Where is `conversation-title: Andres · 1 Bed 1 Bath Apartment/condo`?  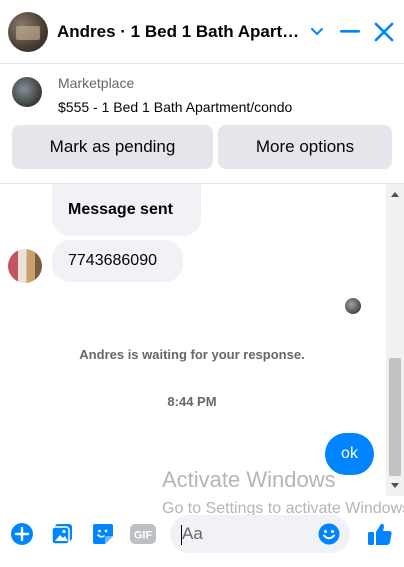
conversation-title: Andres · 1 Bed 1 Bath Apartment/condo is located at coordinates (179, 32).